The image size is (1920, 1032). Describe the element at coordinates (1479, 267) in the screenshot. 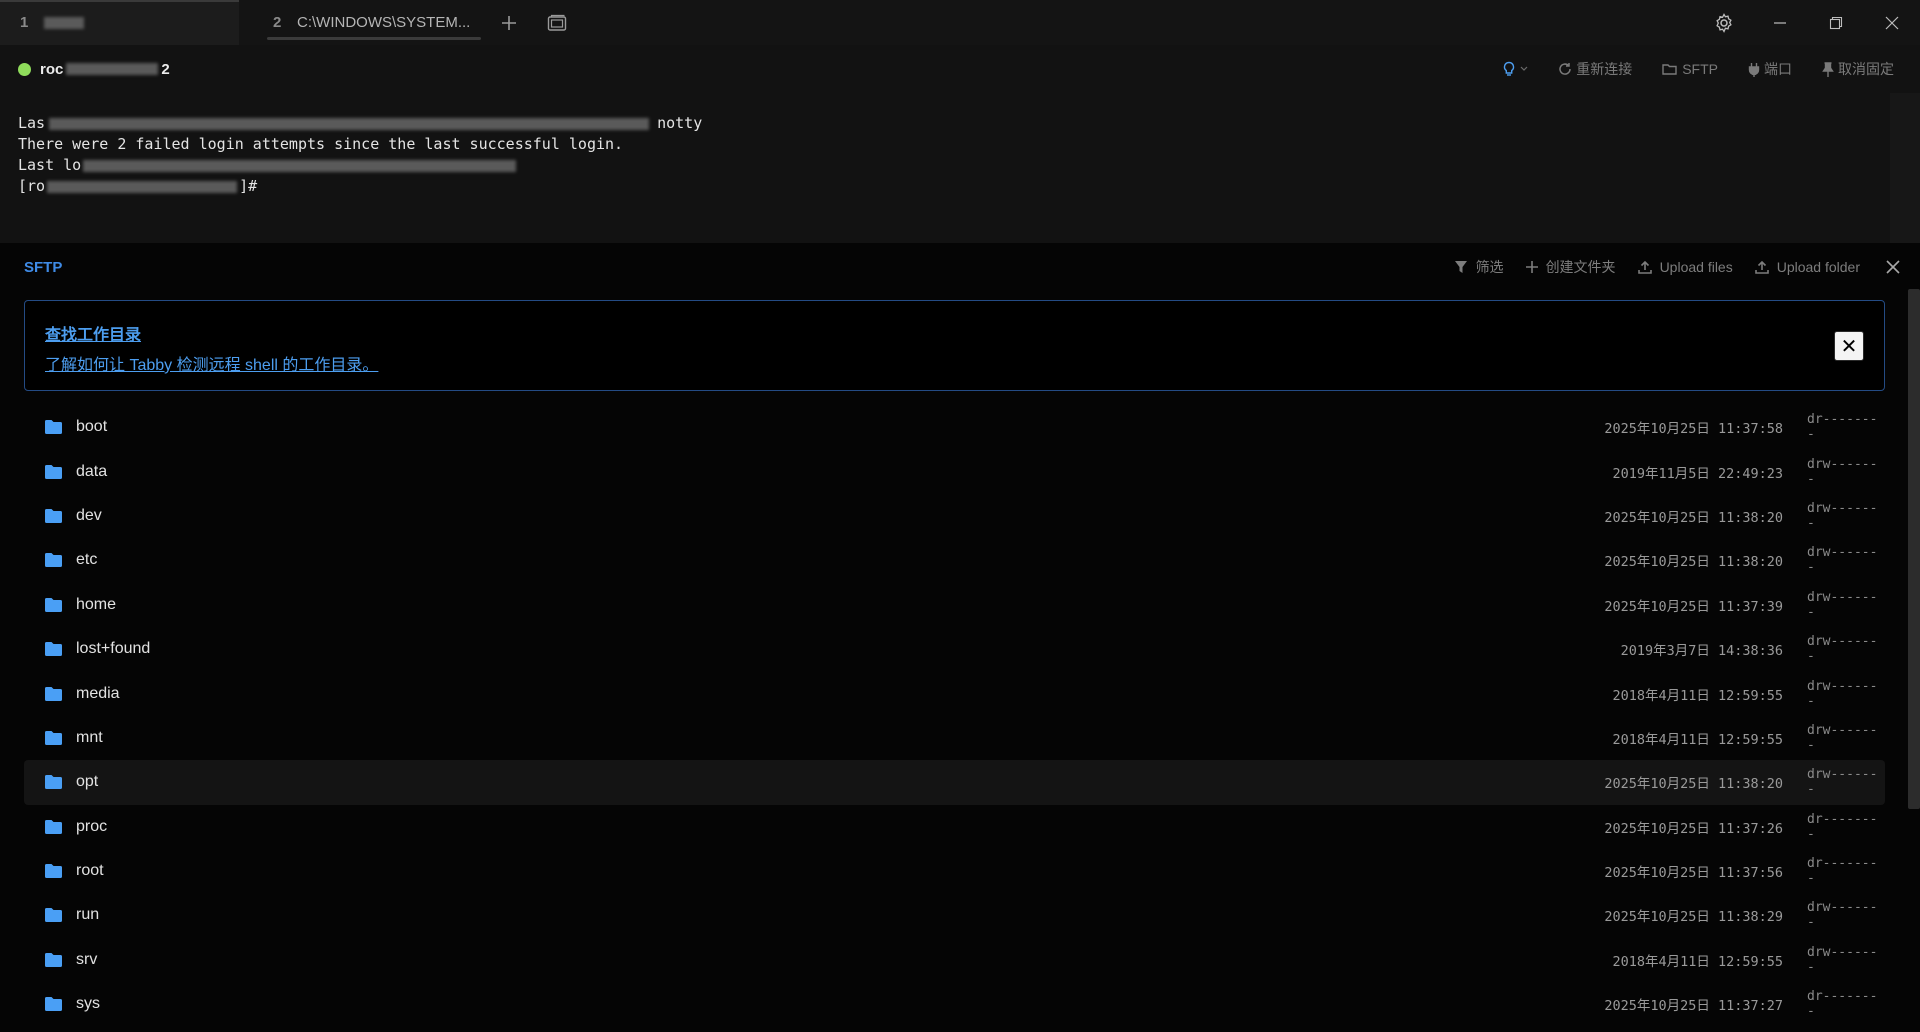

I see `filter-button: 筛选` at that location.